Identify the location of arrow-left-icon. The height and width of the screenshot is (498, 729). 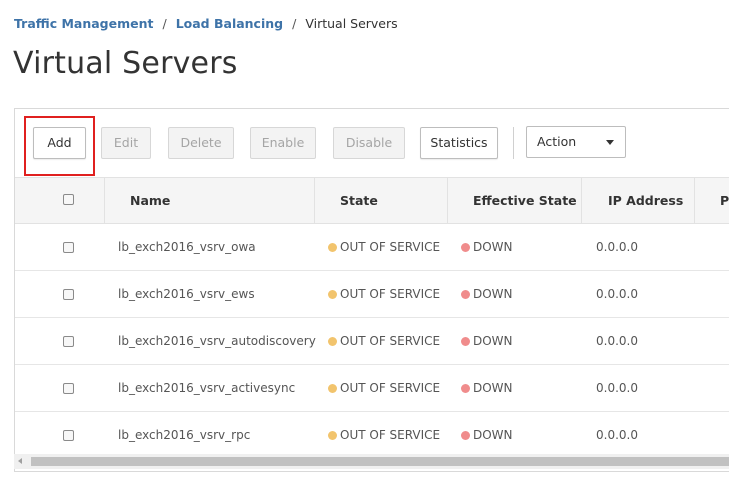
(20, 461).